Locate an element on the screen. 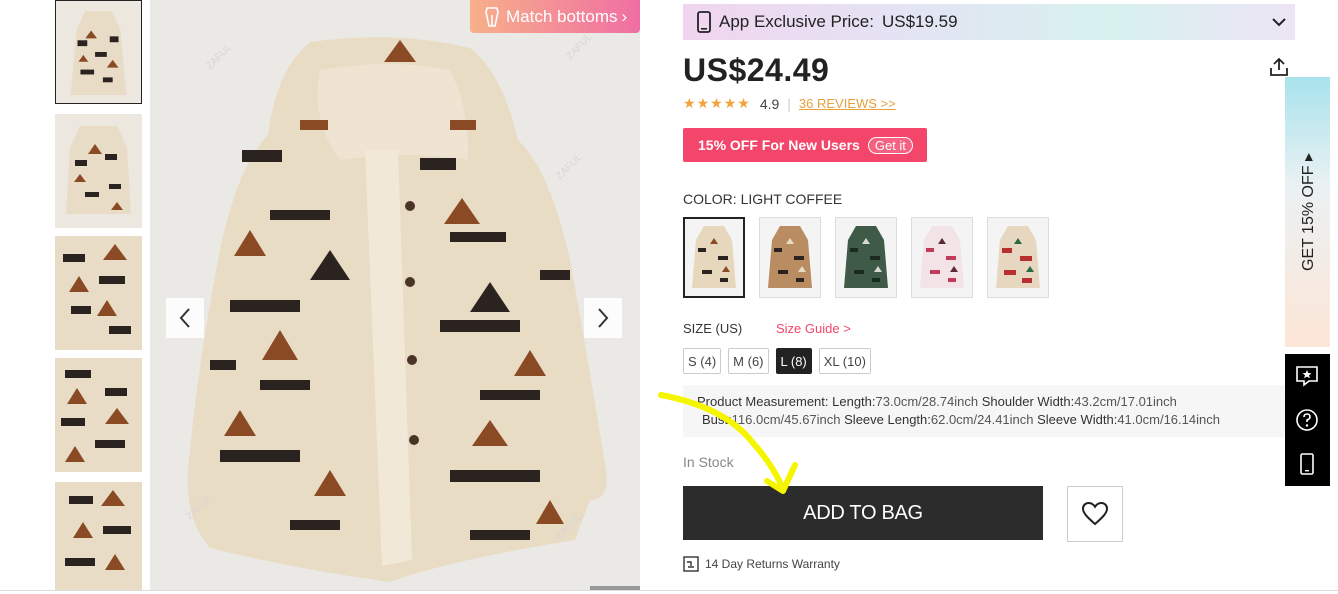 This screenshot has height=594, width=1338. help-icon is located at coordinates (1307, 420).